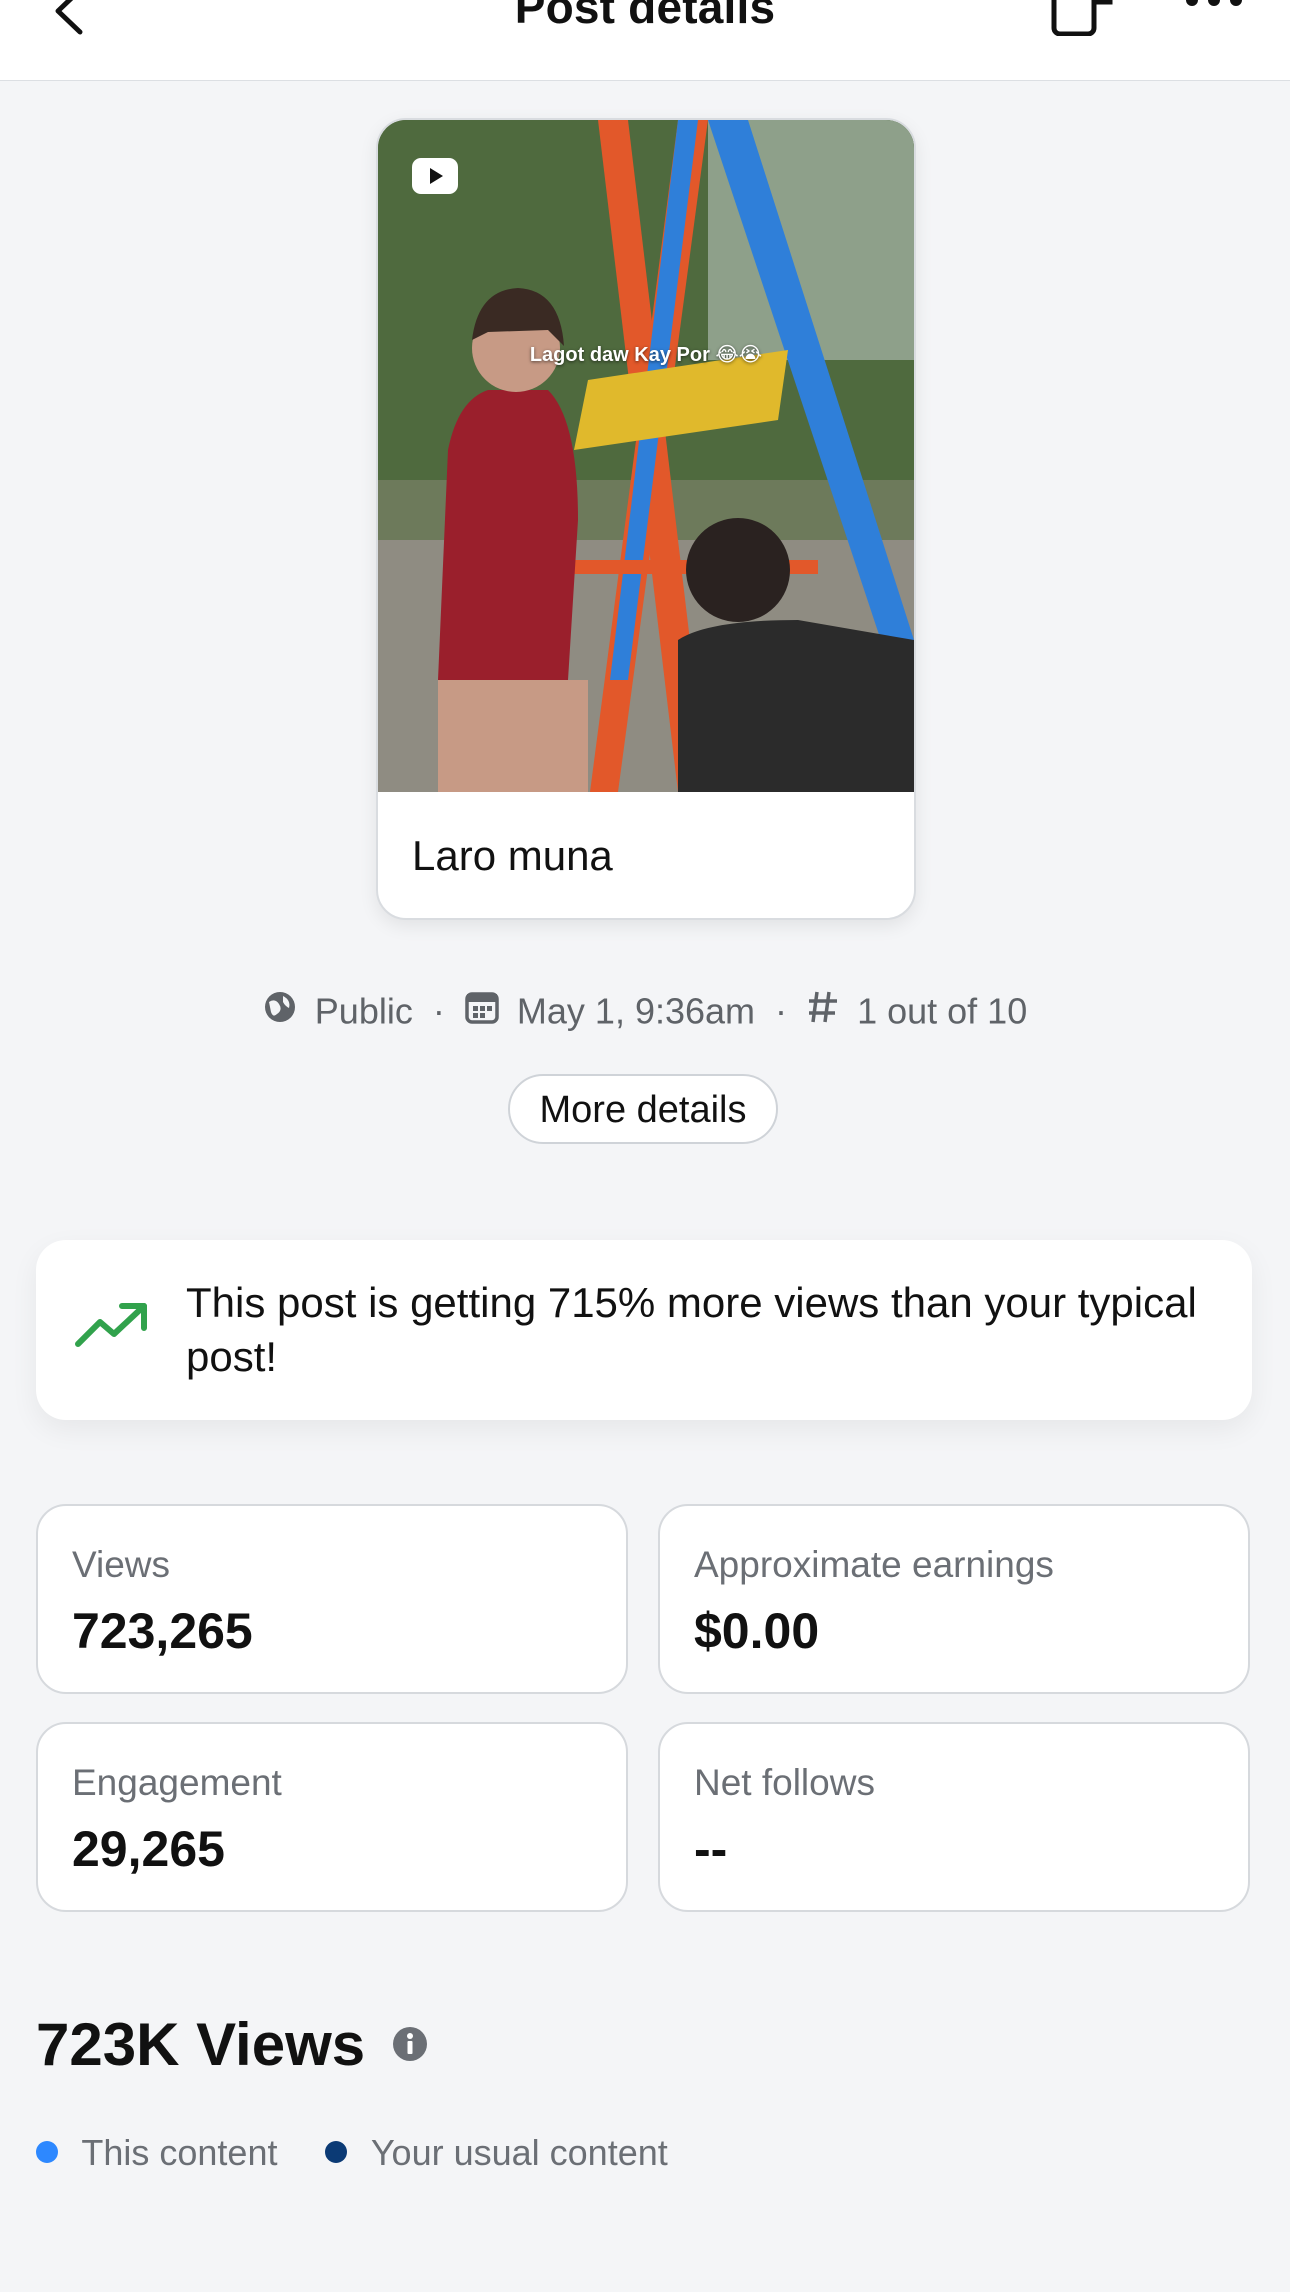  I want to click on post-rank: 1 out of 10, so click(942, 1011).